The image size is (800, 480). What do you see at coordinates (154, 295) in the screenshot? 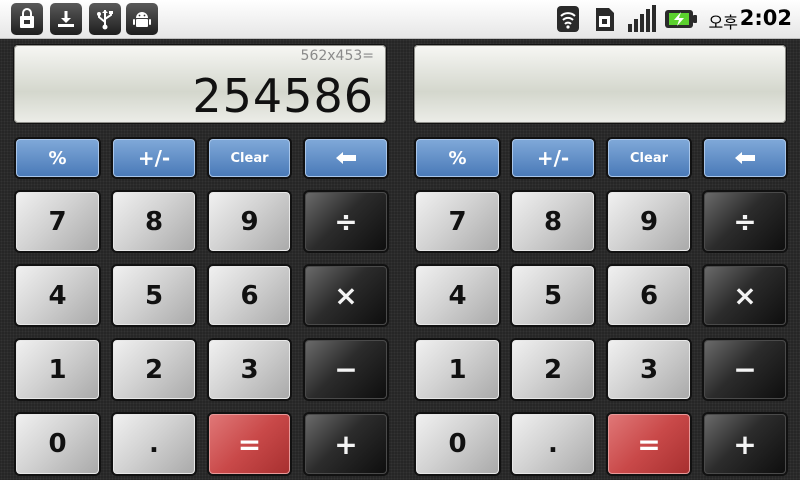
I see `left-key-5: 5` at bounding box center [154, 295].